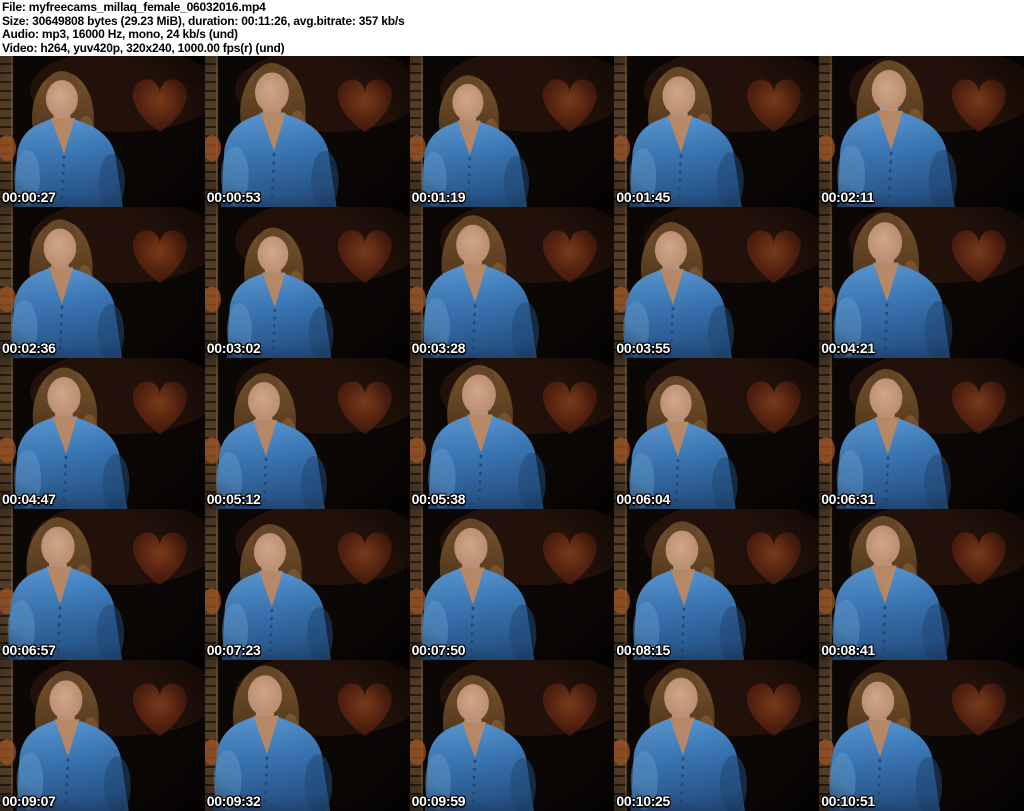 The height and width of the screenshot is (811, 1024). I want to click on video-thumbnail: 00:00:53, so click(307, 131).